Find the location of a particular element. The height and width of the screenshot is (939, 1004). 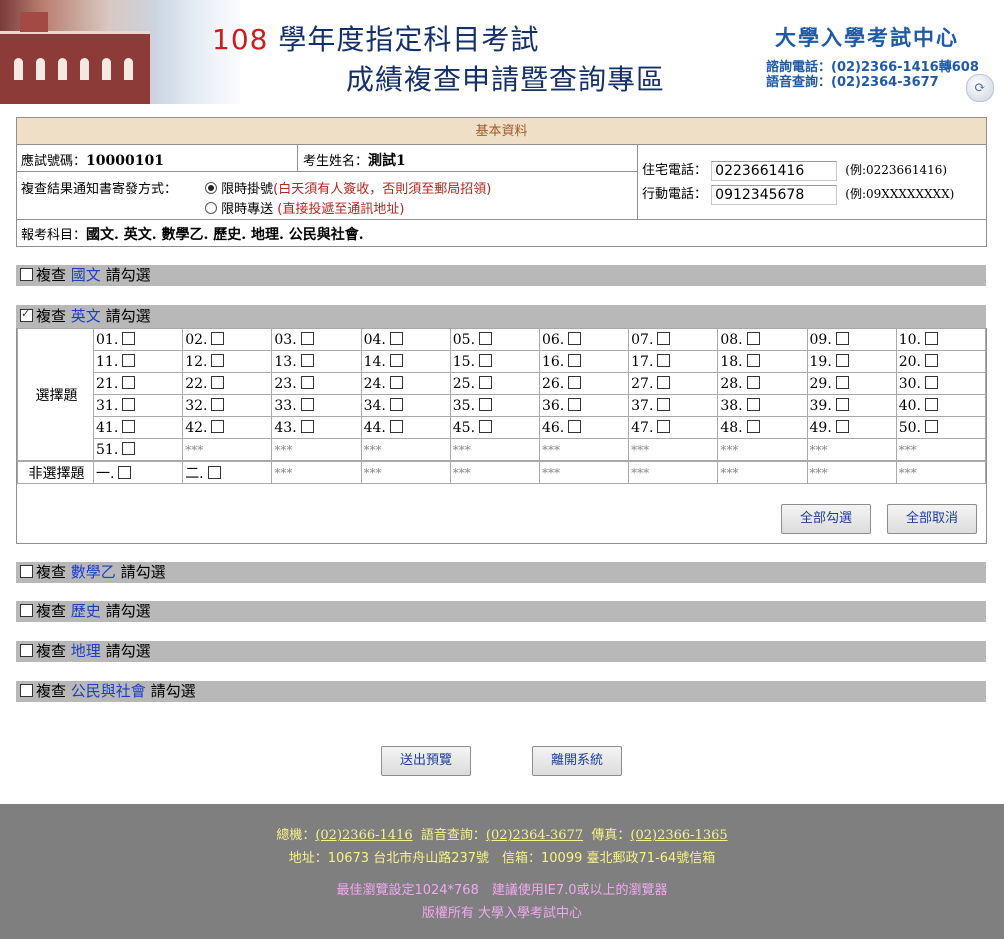

math-b-checkbox is located at coordinates (26, 571).